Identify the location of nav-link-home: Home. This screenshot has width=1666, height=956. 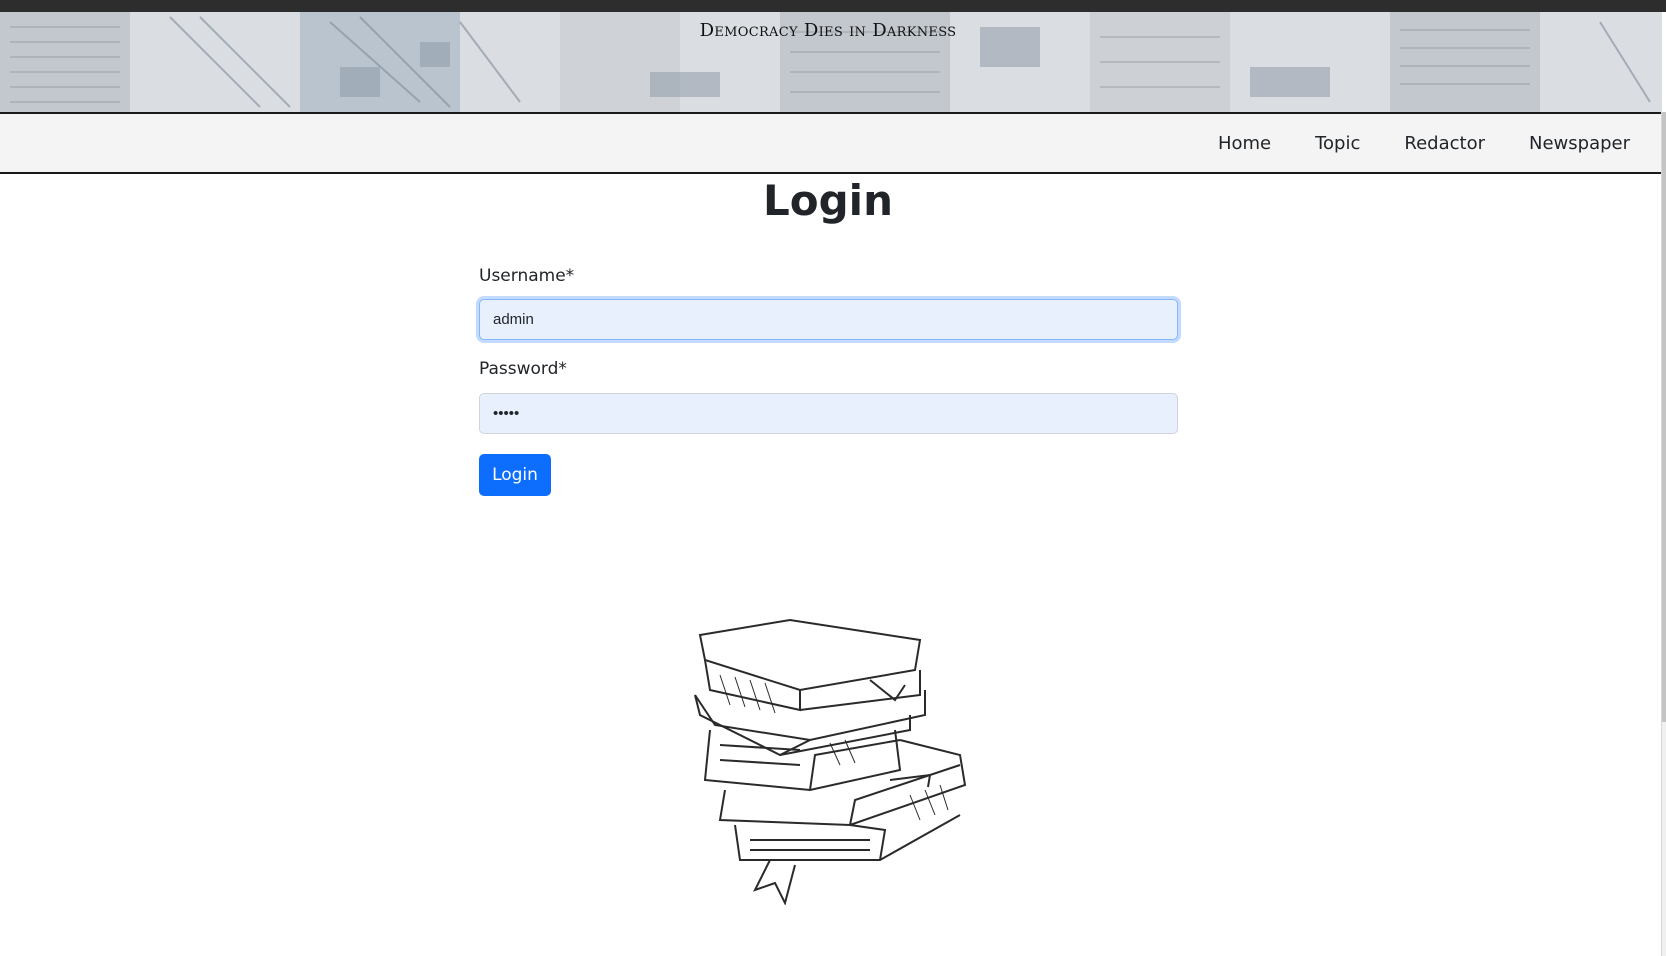
(1244, 143).